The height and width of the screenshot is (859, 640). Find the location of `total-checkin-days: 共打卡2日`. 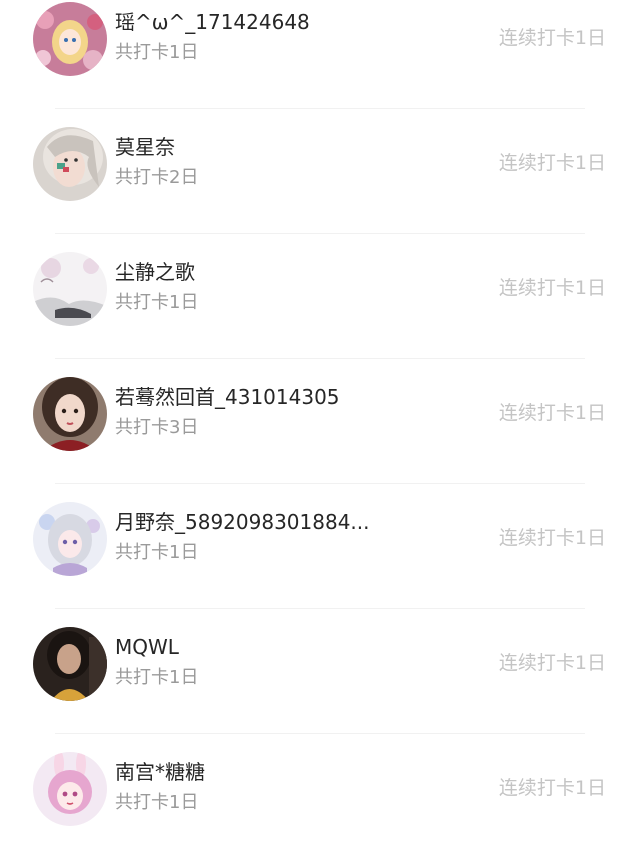

total-checkin-days: 共打卡2日 is located at coordinates (157, 177).